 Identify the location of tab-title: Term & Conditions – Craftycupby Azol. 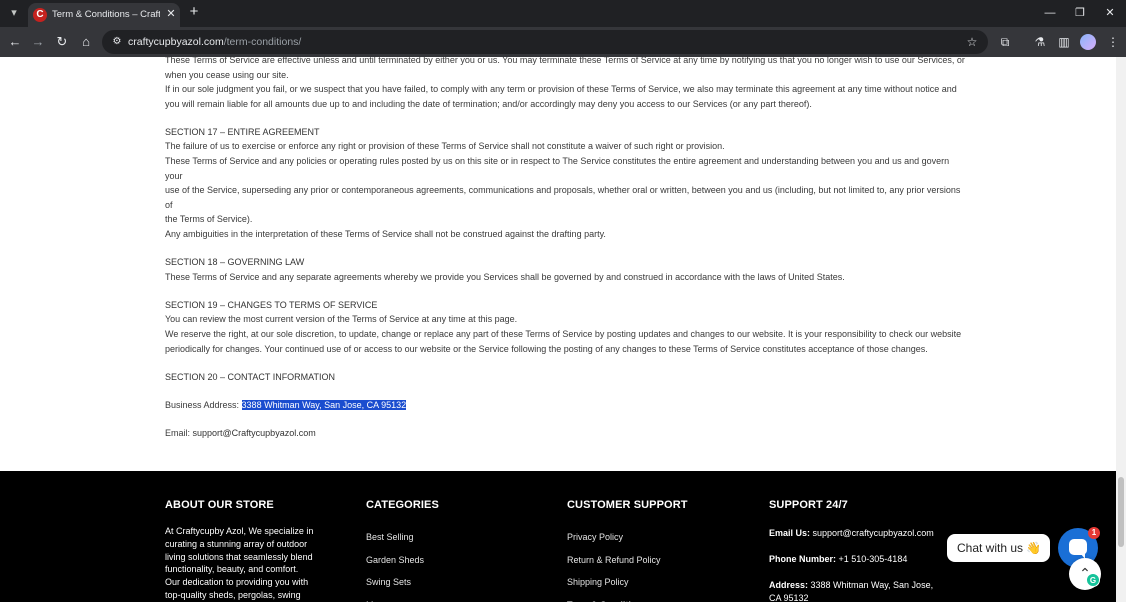
(106, 14).